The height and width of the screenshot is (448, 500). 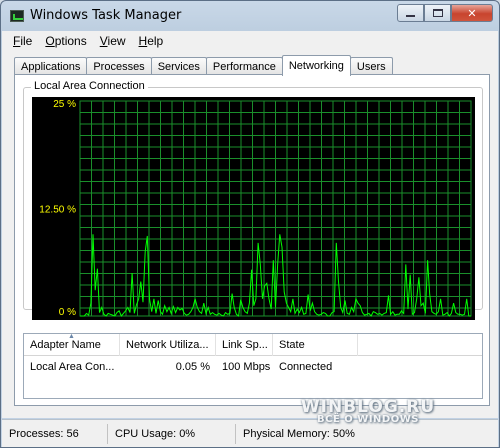 What do you see at coordinates (51, 66) in the screenshot?
I see `tab-applications: Applications` at bounding box center [51, 66].